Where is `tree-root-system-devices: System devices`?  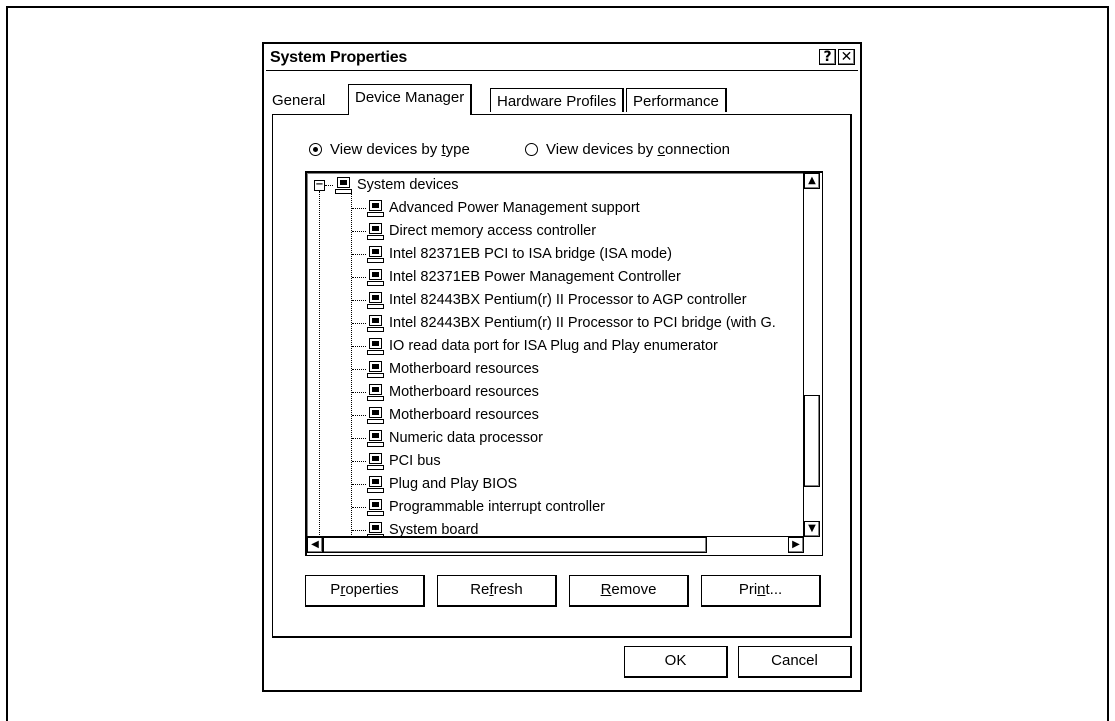
tree-root-system-devices: System devices is located at coordinates (397, 185).